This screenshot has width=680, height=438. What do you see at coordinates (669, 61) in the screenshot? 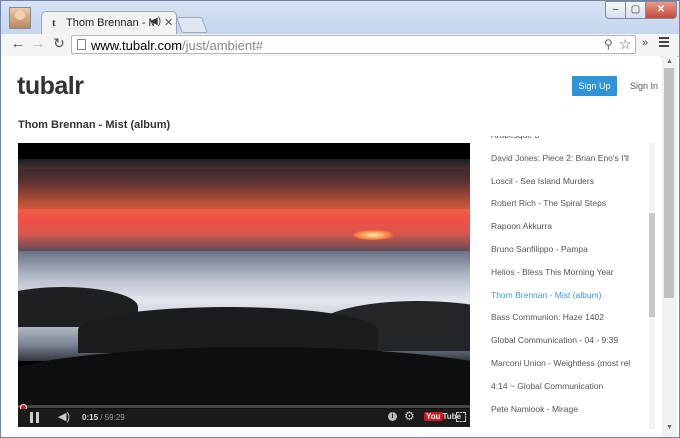
I see `scroll-up-icon: ▲` at bounding box center [669, 61].